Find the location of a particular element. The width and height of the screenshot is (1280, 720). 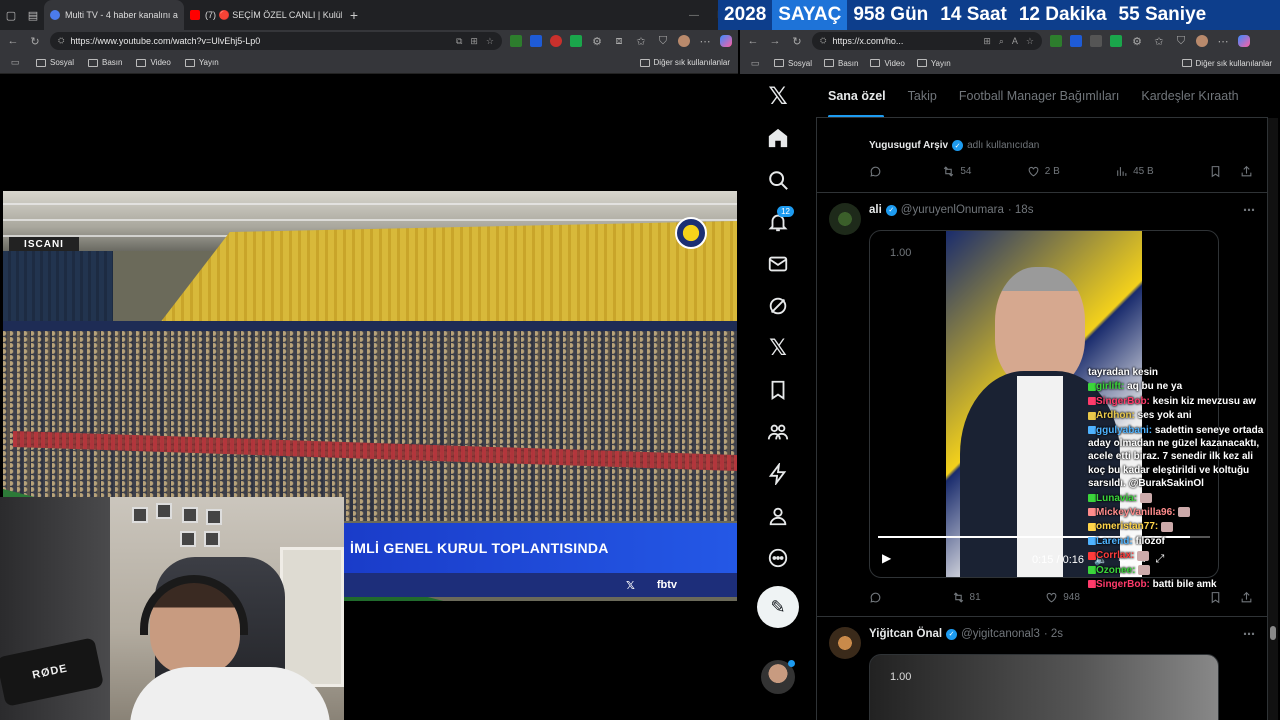

forward-icon: → is located at coordinates (775, 41).